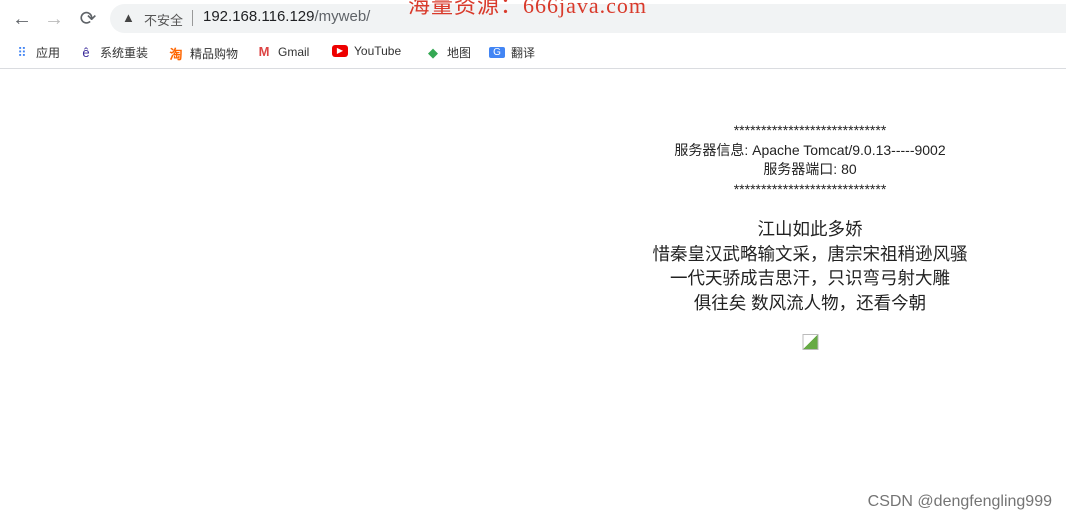 Image resolution: width=1066 pixels, height=517 pixels. I want to click on bookmark-apps: ⠿ 应用, so click(37, 52).